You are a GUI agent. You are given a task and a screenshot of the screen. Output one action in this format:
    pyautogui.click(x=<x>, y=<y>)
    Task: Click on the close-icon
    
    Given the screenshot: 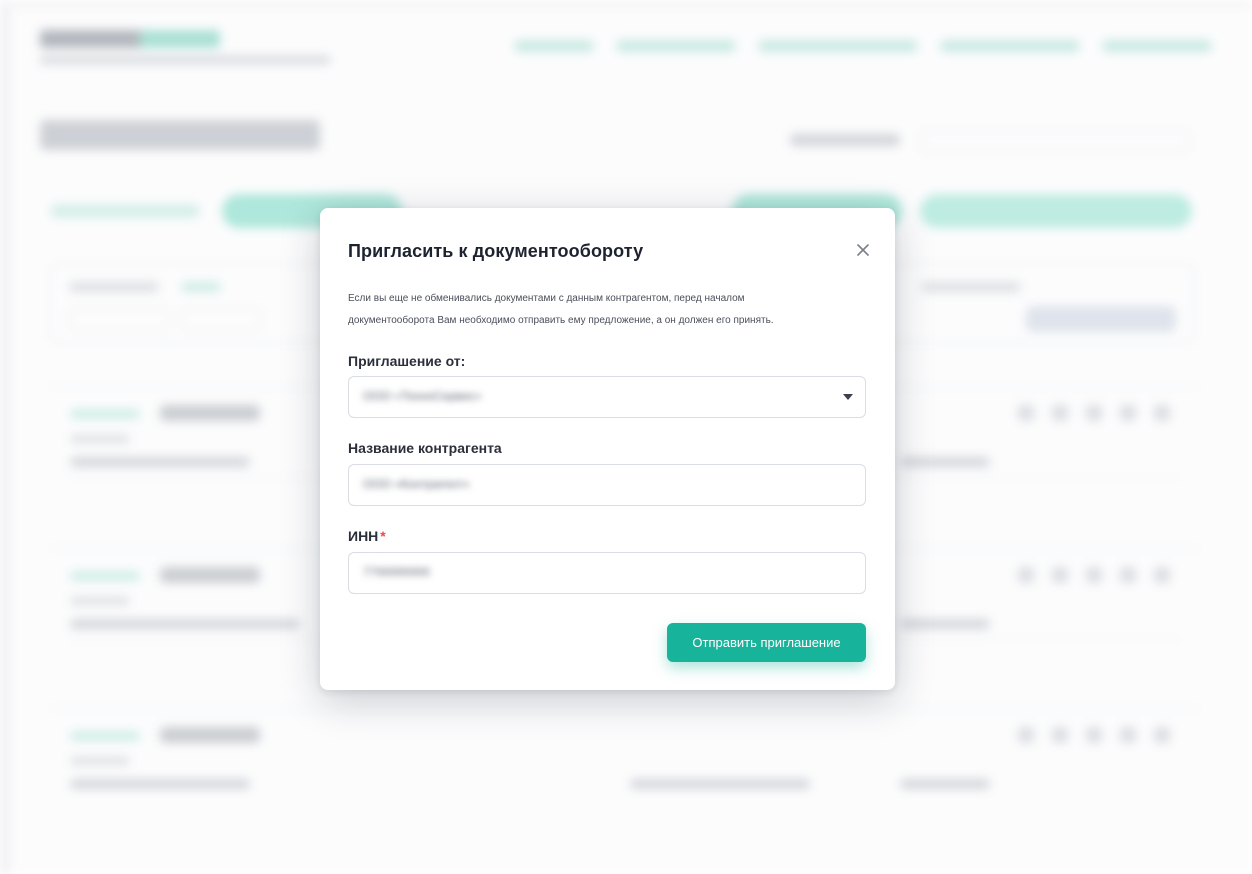 What is the action you would take?
    pyautogui.click(x=863, y=250)
    